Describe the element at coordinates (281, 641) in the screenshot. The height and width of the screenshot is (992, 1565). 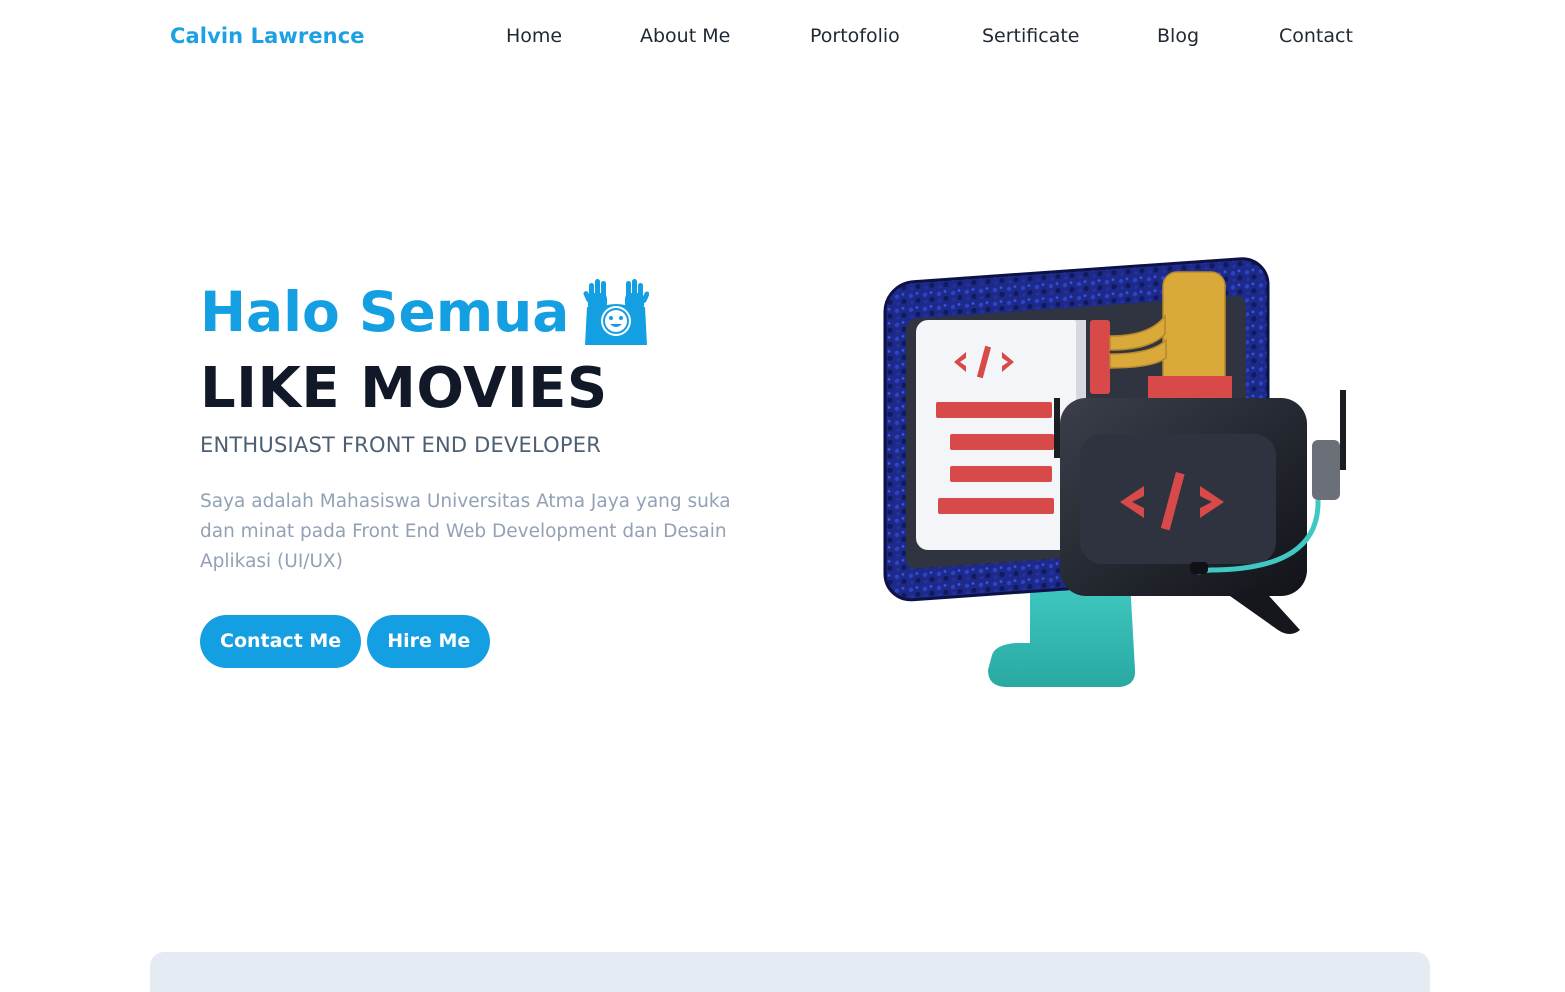
I see `contact-me-button: Contact Me` at that location.